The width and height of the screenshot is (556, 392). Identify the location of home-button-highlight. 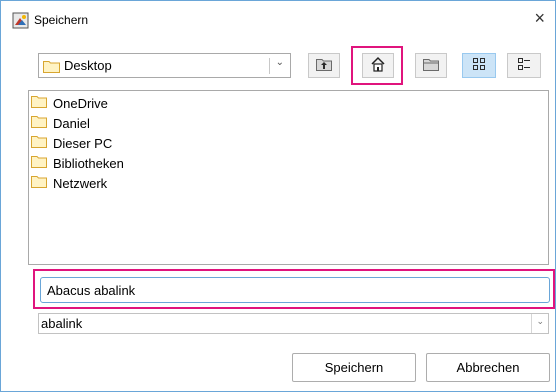
(377, 65).